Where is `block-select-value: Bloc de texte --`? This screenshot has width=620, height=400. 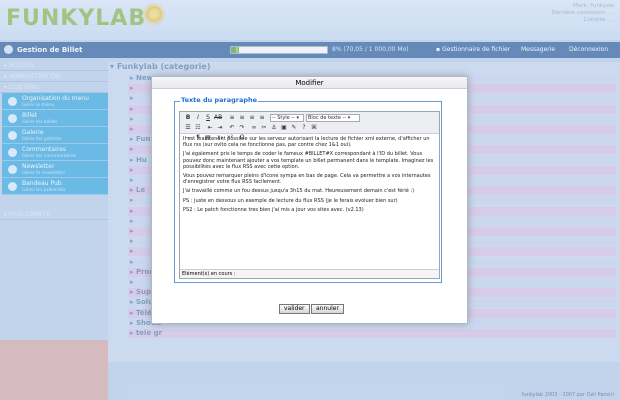
block-select-value: Bloc de texte -- is located at coordinates (327, 118).